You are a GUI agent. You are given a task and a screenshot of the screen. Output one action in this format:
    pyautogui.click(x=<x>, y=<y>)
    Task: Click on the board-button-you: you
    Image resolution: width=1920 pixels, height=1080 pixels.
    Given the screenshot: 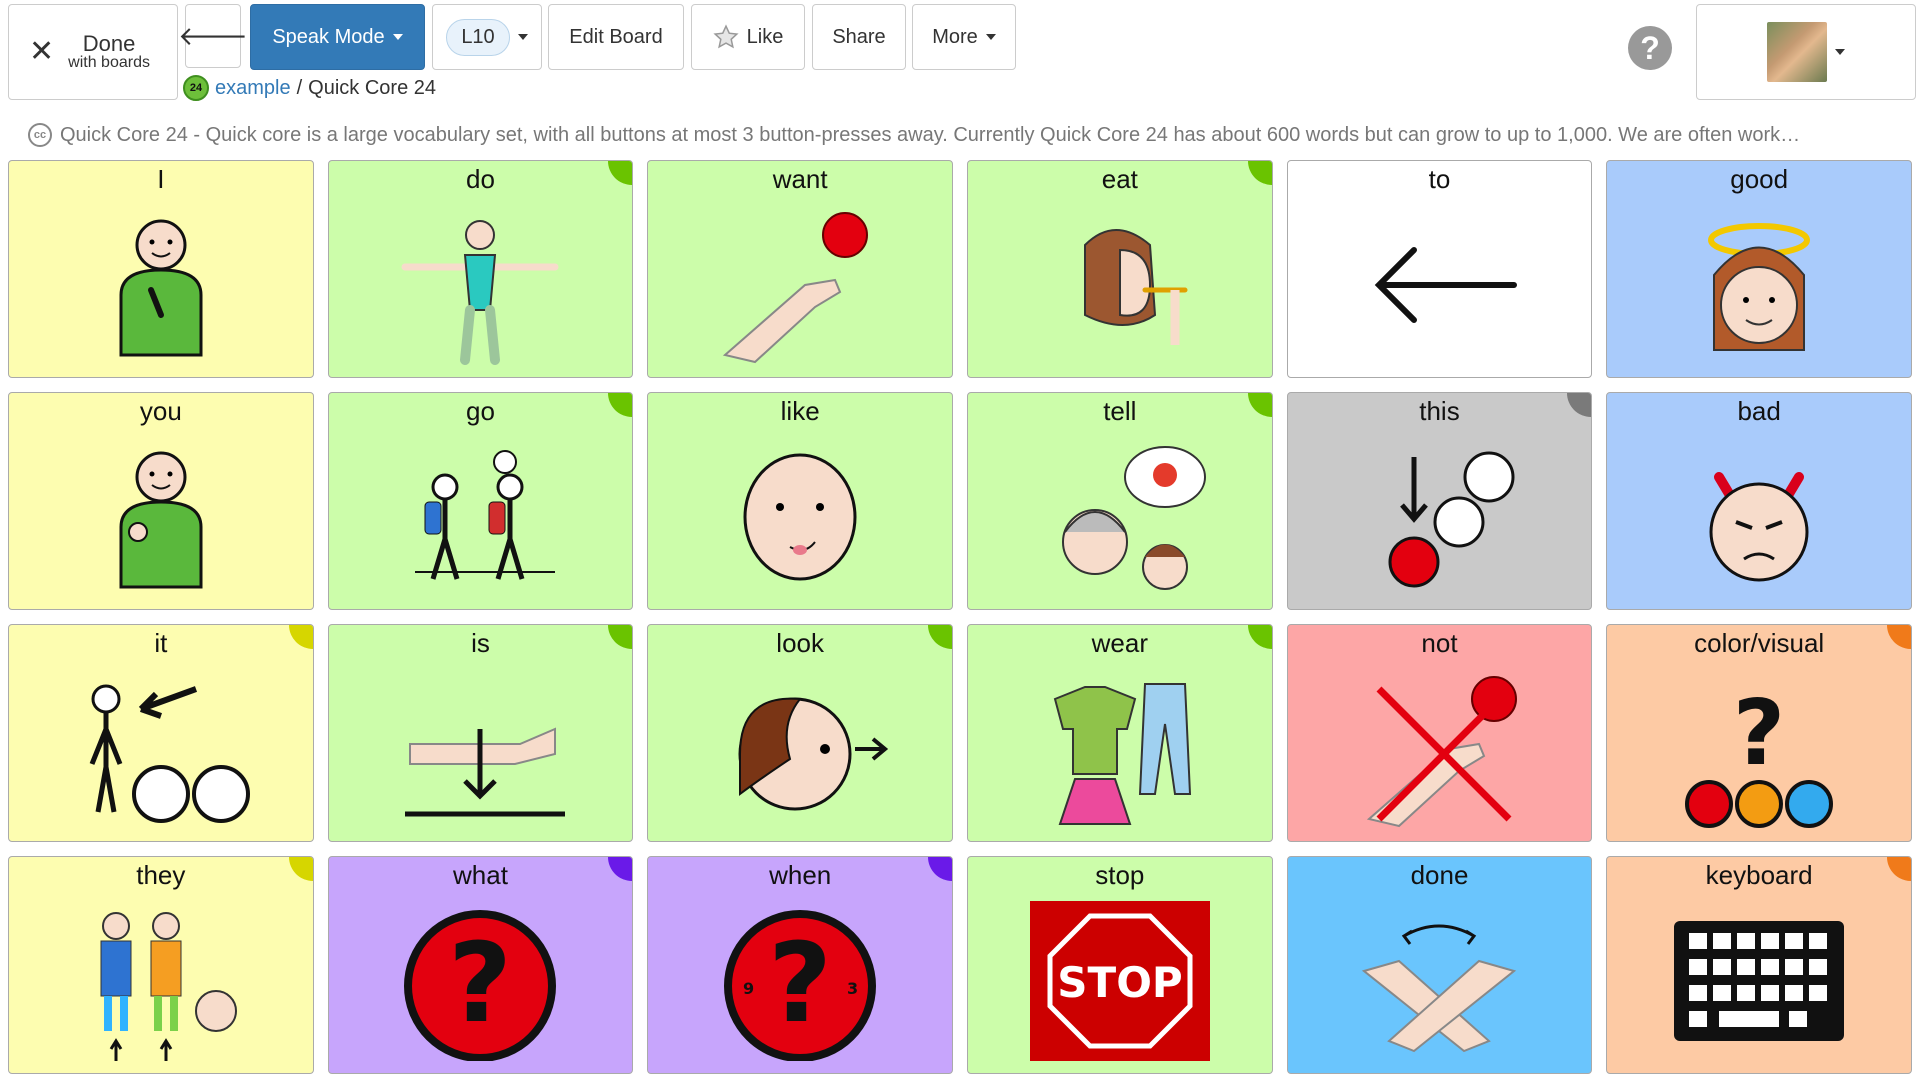 What is the action you would take?
    pyautogui.click(x=161, y=501)
    